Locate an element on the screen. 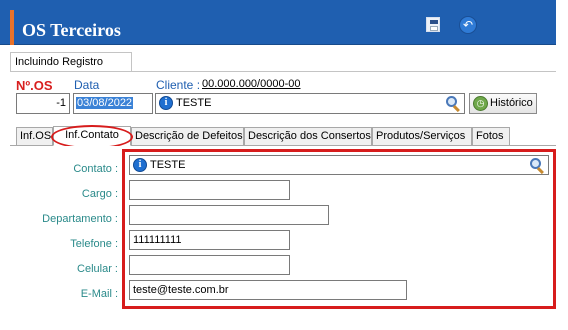 The width and height of the screenshot is (568, 330). cargo-label: Cargo : is located at coordinates (99, 194).